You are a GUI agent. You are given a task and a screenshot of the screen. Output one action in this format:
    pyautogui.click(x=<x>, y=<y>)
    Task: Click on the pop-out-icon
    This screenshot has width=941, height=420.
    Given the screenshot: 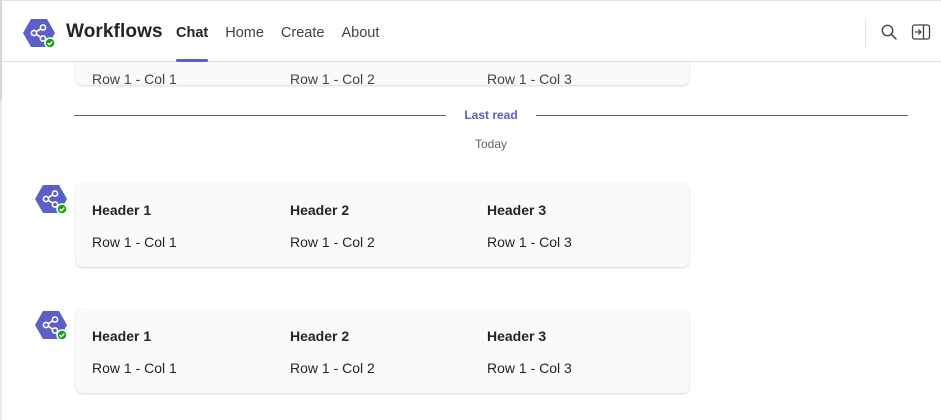 What is the action you would take?
    pyautogui.click(x=921, y=32)
    